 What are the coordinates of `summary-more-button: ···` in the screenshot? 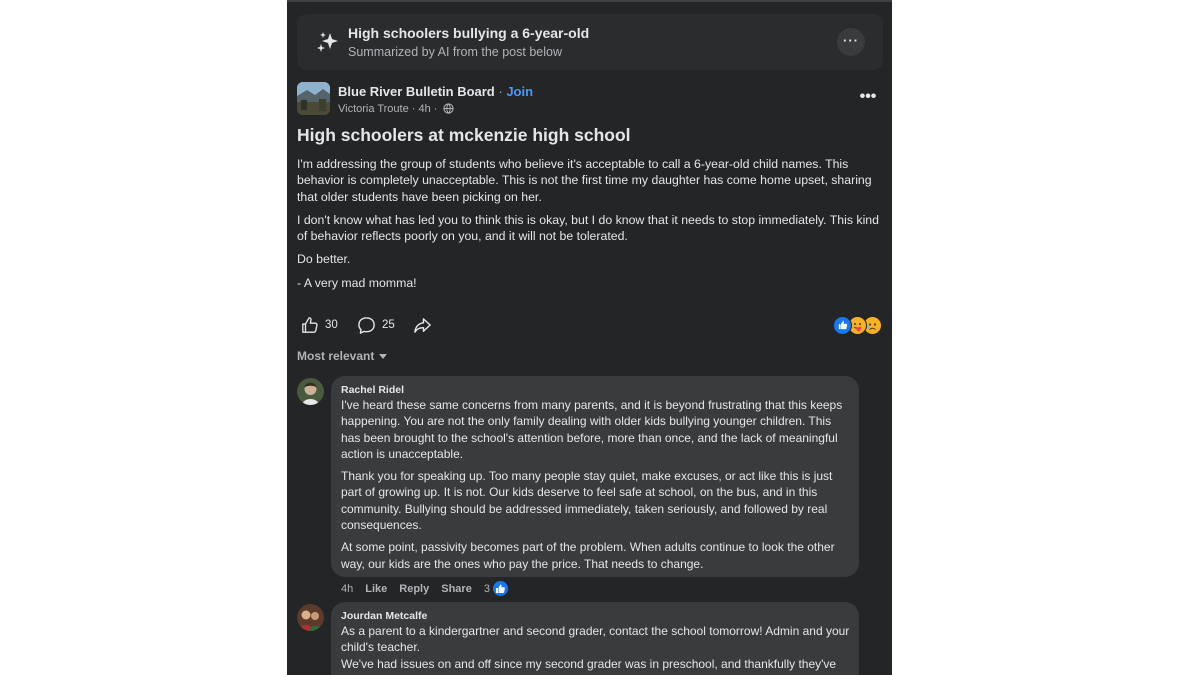 It's located at (851, 42).